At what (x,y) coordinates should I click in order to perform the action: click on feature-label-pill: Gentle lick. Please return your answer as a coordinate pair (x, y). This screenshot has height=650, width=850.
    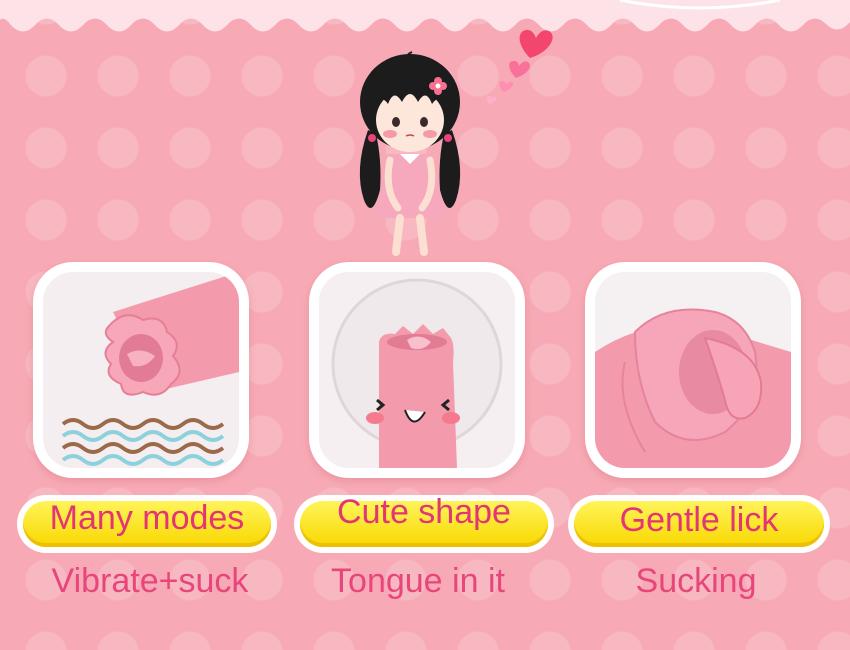
    Looking at the image, I should click on (699, 524).